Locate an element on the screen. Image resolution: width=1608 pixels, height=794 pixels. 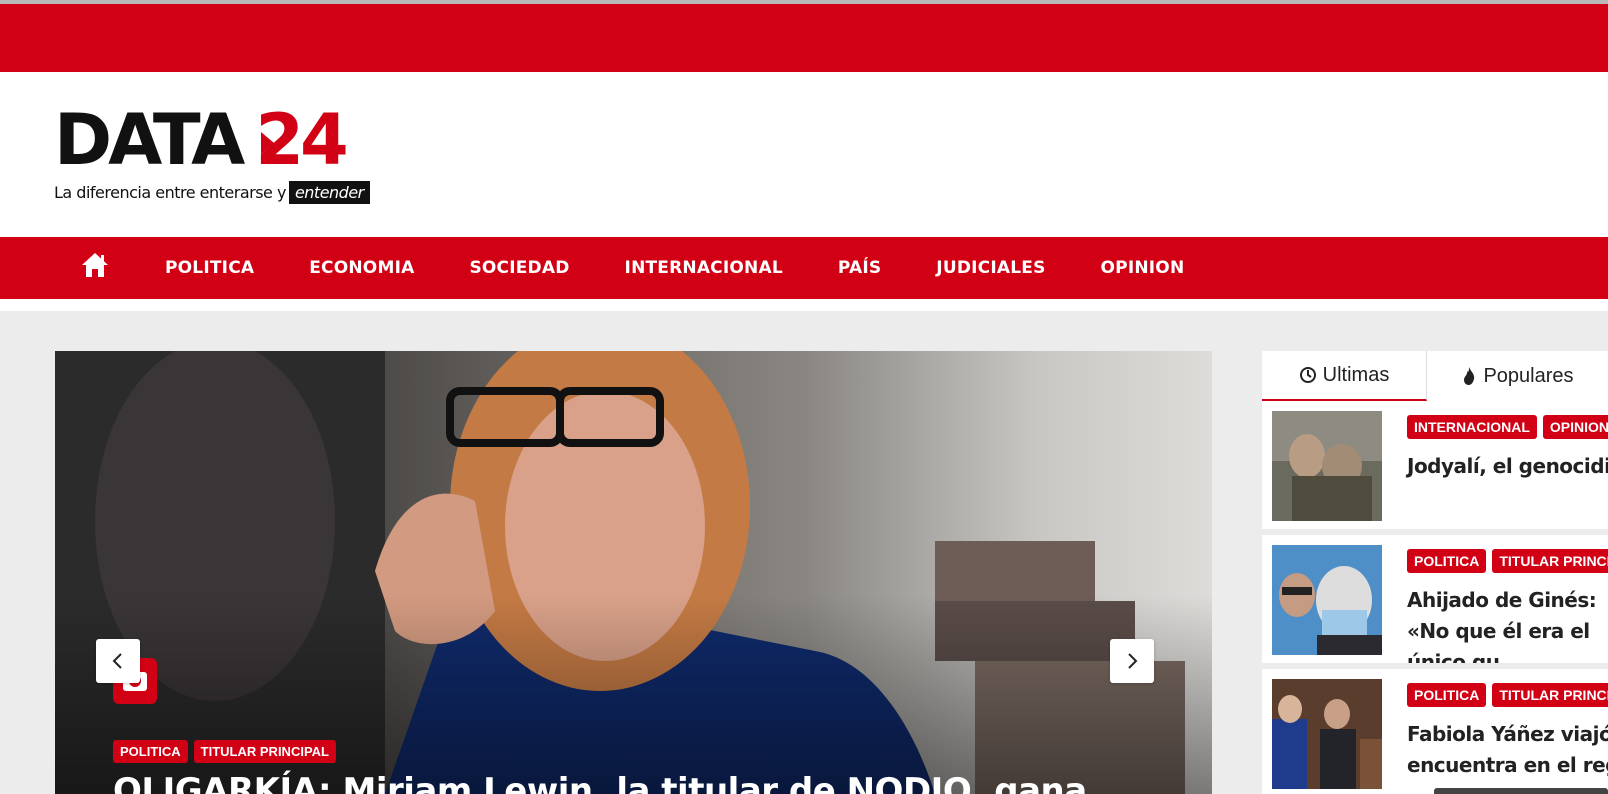
slider-next-button is located at coordinates (1132, 661).